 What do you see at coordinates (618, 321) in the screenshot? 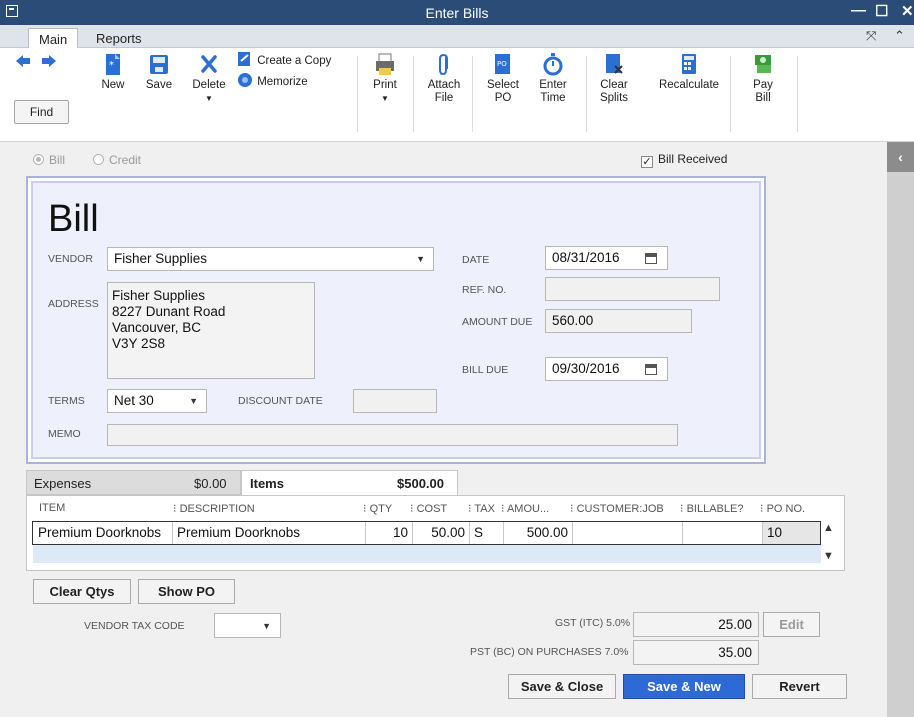
I see `amount-due-field: 560.00` at bounding box center [618, 321].